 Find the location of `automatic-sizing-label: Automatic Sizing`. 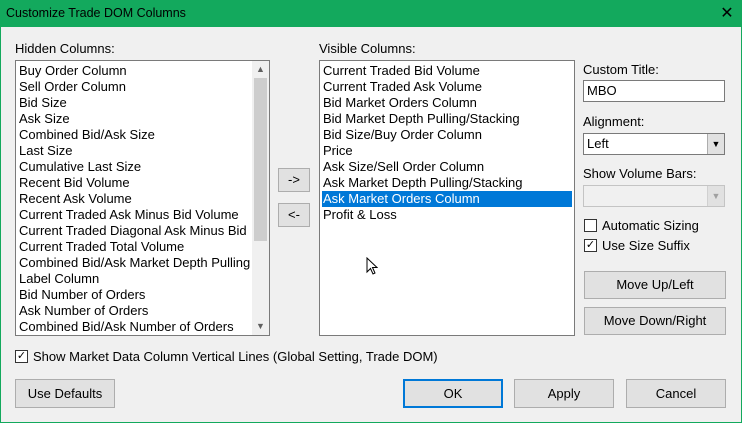

automatic-sizing-label: Automatic Sizing is located at coordinates (650, 225).